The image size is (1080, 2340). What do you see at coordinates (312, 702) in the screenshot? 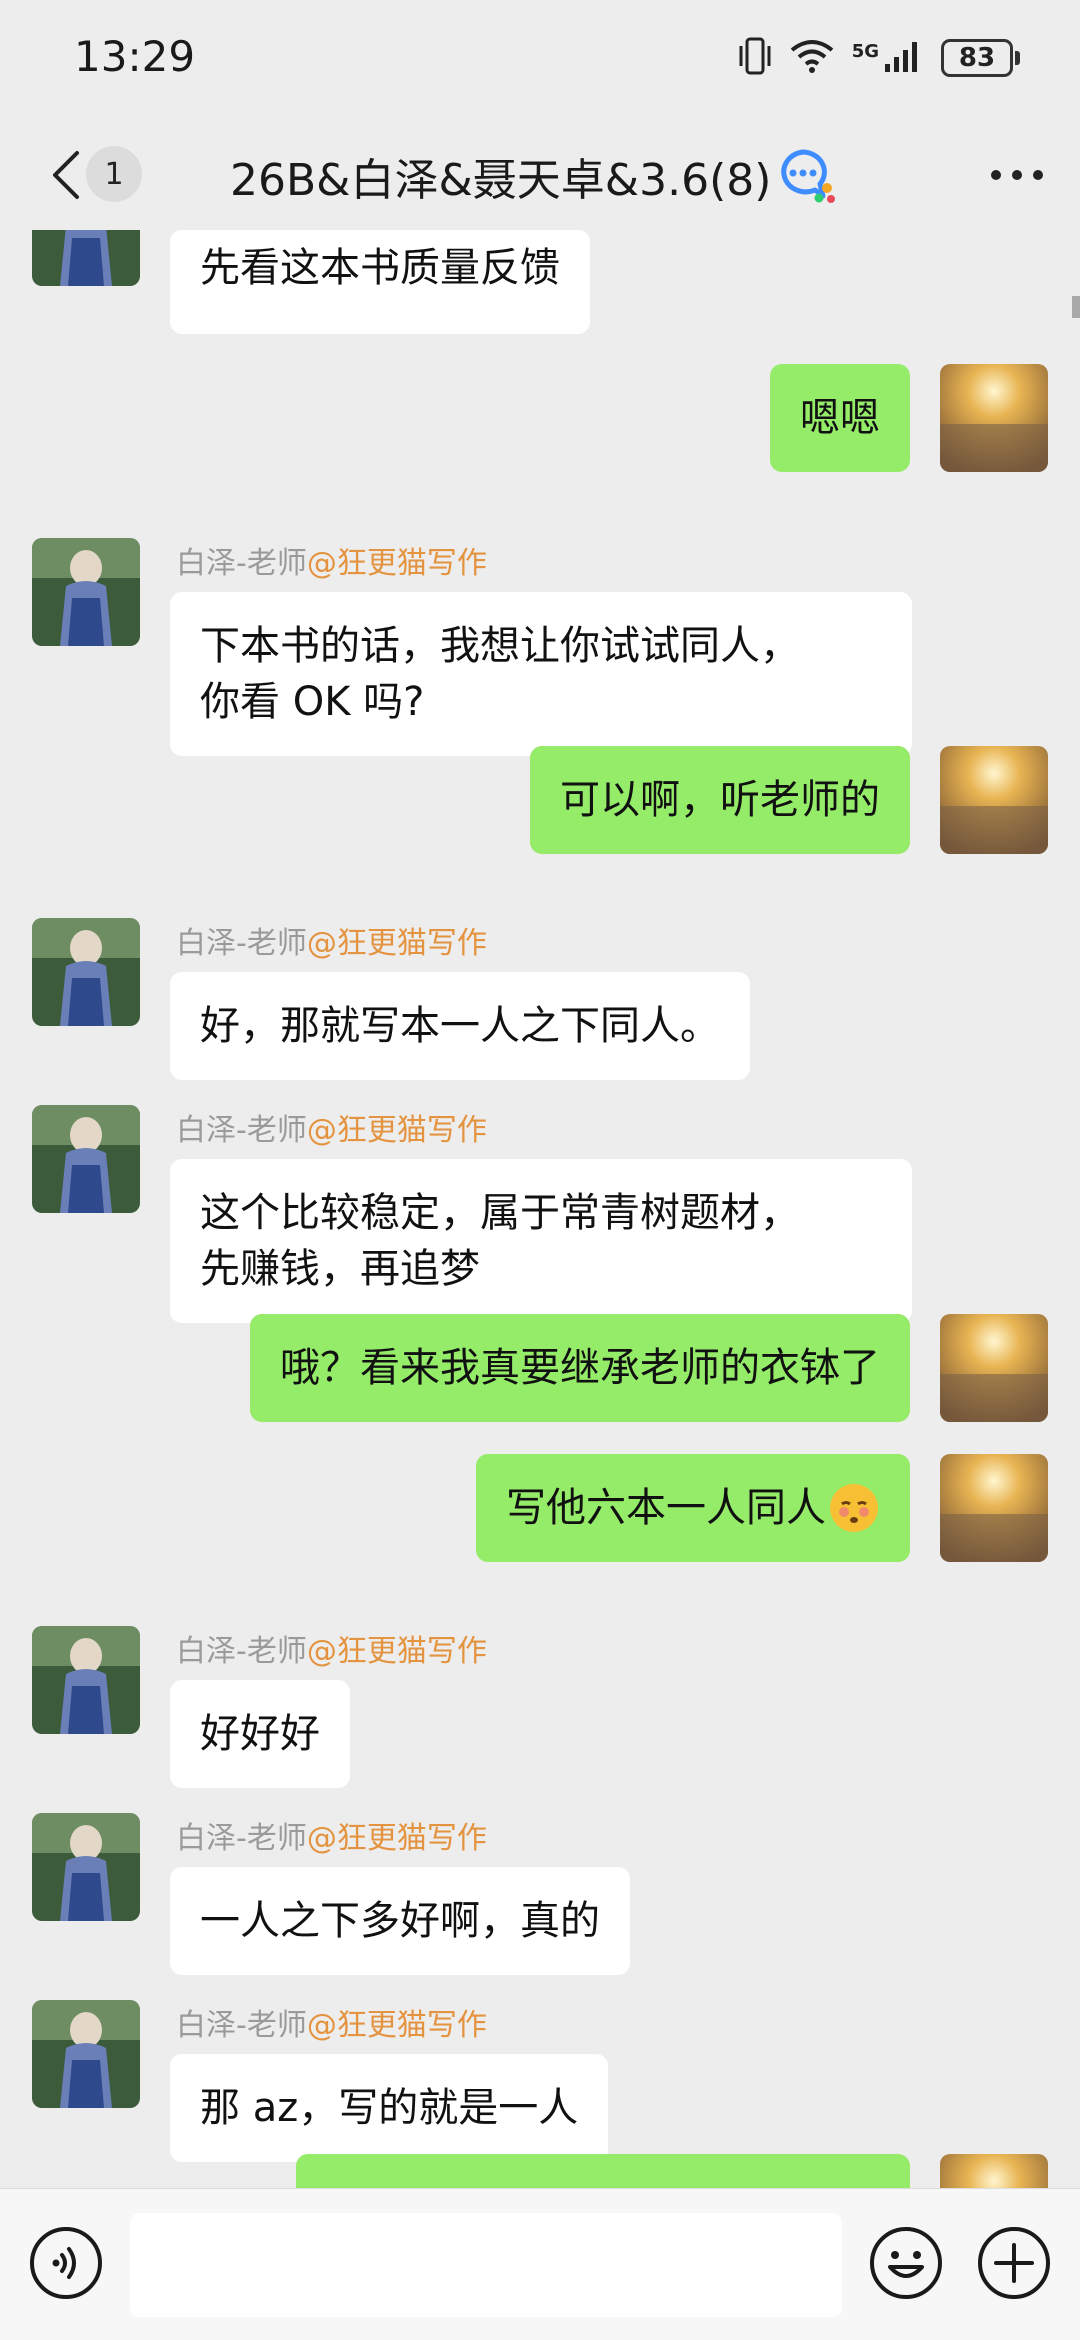
I see `message-text: 你看 OK 吗?` at bounding box center [312, 702].